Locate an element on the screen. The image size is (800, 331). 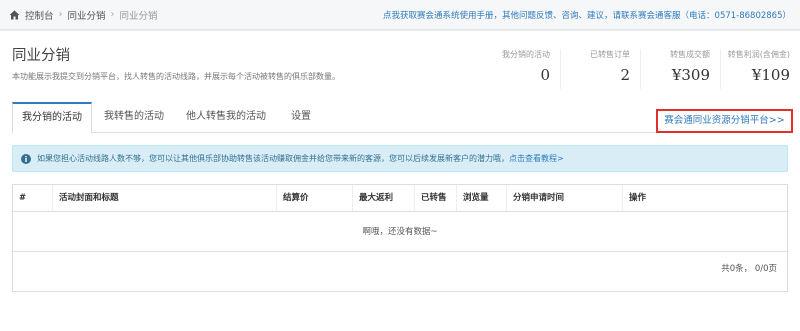
stat-label: 转售利润(含佣金) is located at coordinates (758, 54).